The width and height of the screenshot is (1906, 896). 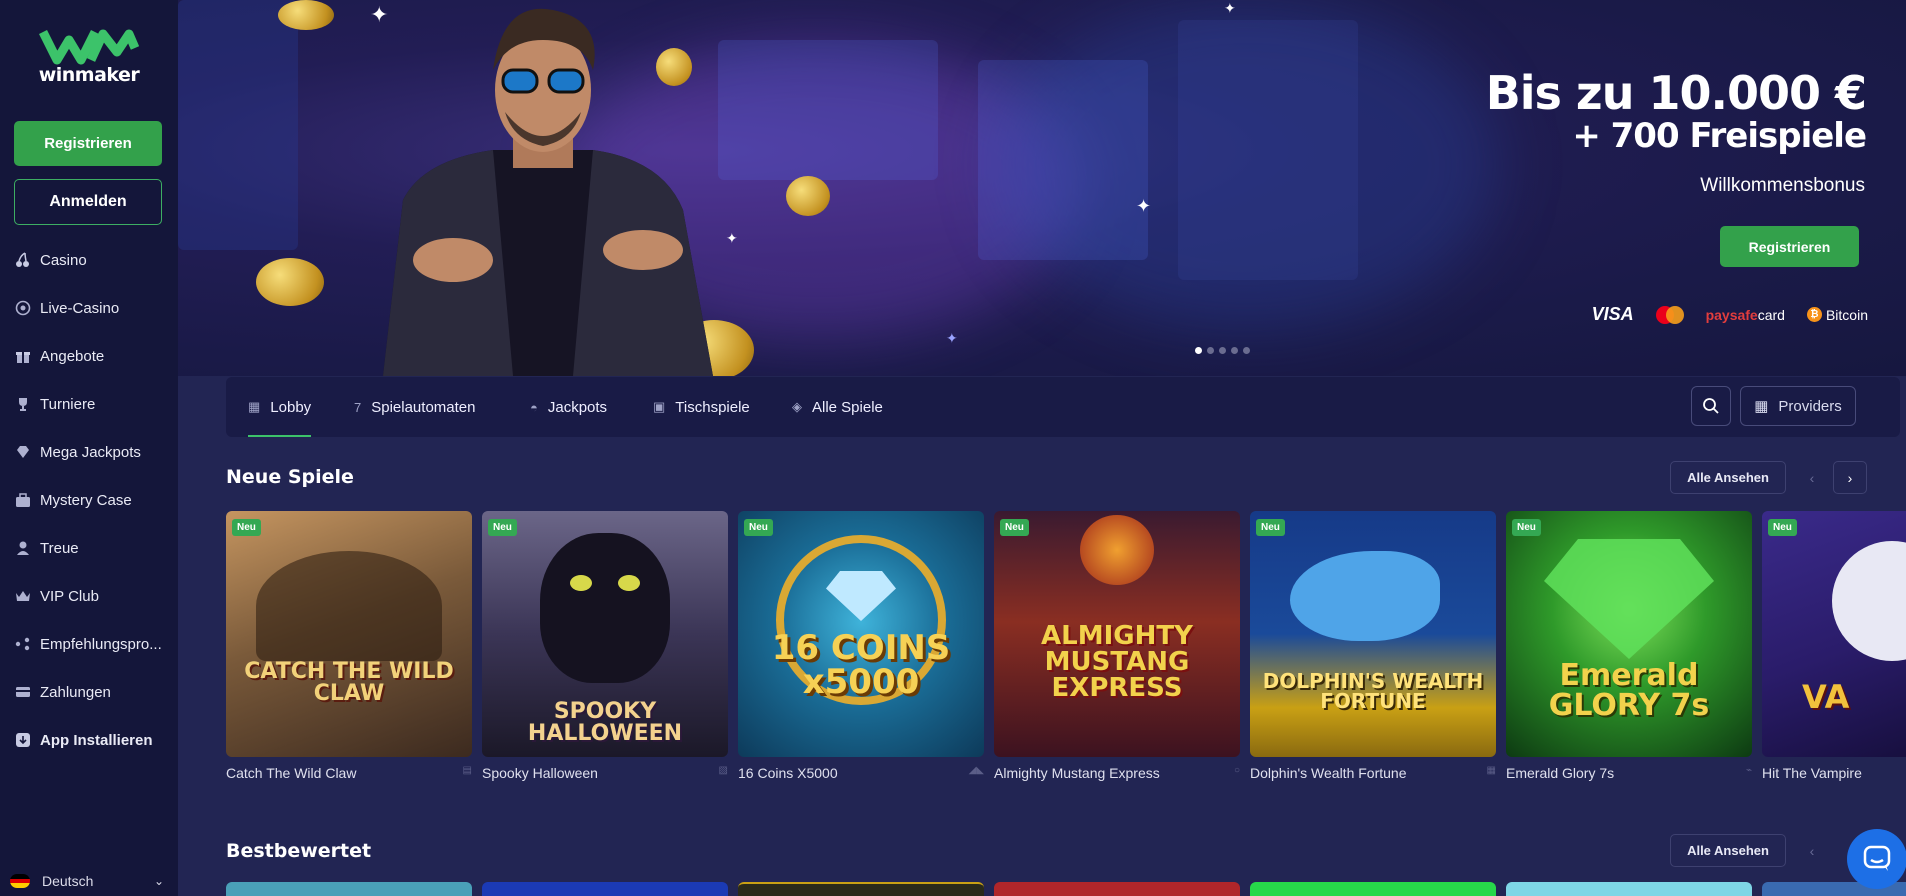 I want to click on tab-spielautomaten: 7 Spielautomaten, so click(x=414, y=407).